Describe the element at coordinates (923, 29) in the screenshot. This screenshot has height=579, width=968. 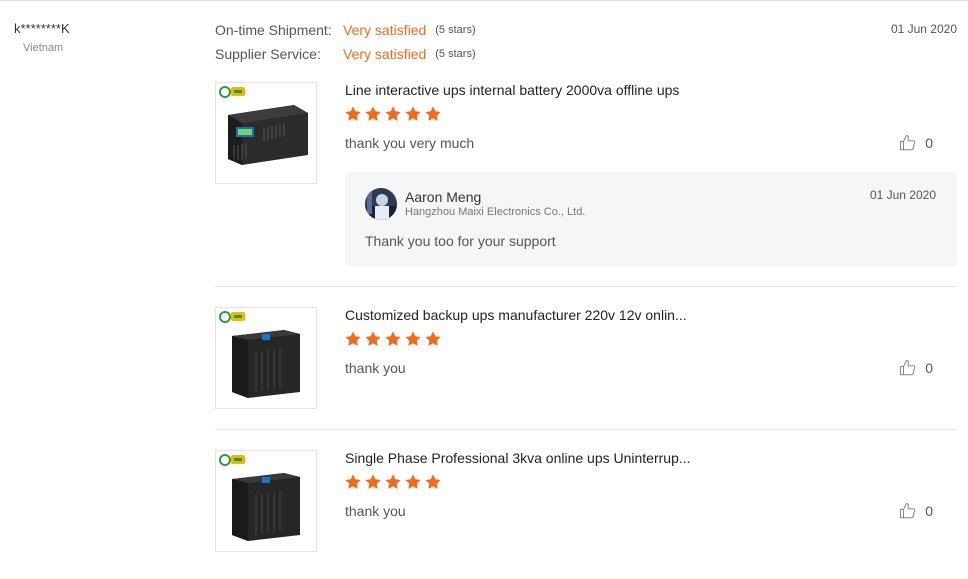
I see `review-date: 01 Jun 2020` at that location.